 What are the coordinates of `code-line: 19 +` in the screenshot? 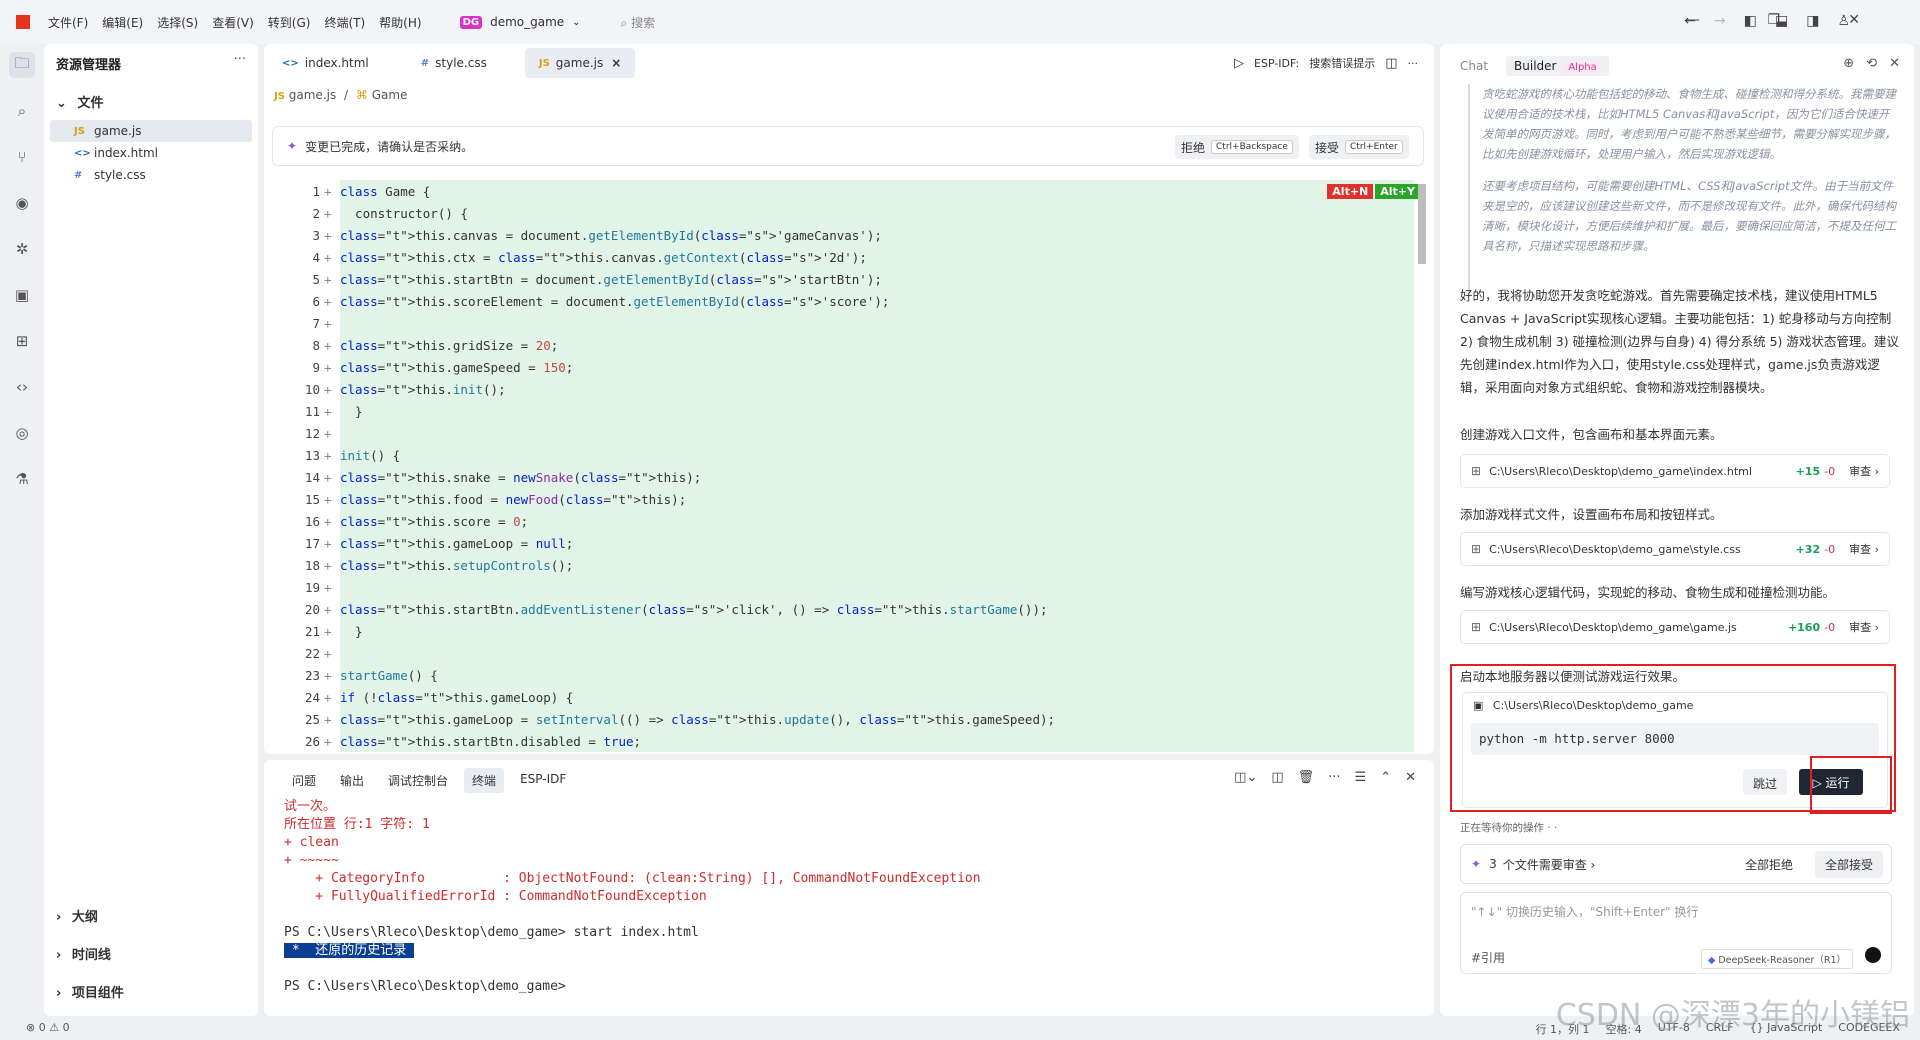 It's located at (844, 587).